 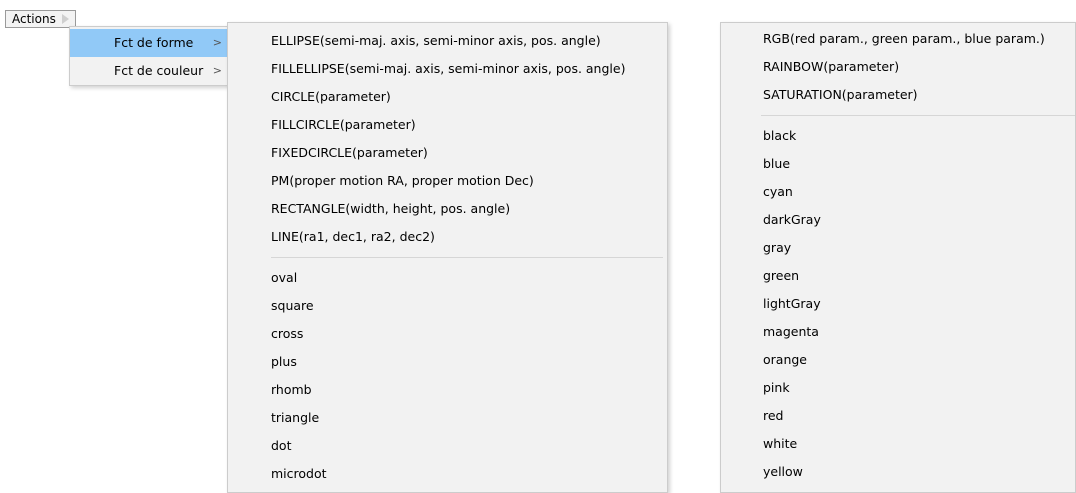 I want to click on menu-item-rhomb: rhomb, so click(x=447, y=390).